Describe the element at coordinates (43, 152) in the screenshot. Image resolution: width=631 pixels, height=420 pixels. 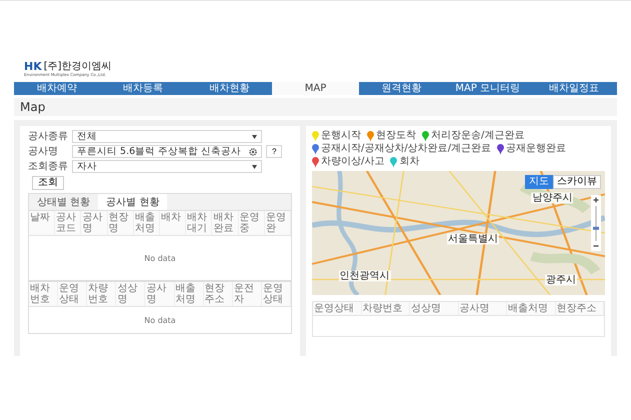
I see `filter-label: 공사명` at that location.